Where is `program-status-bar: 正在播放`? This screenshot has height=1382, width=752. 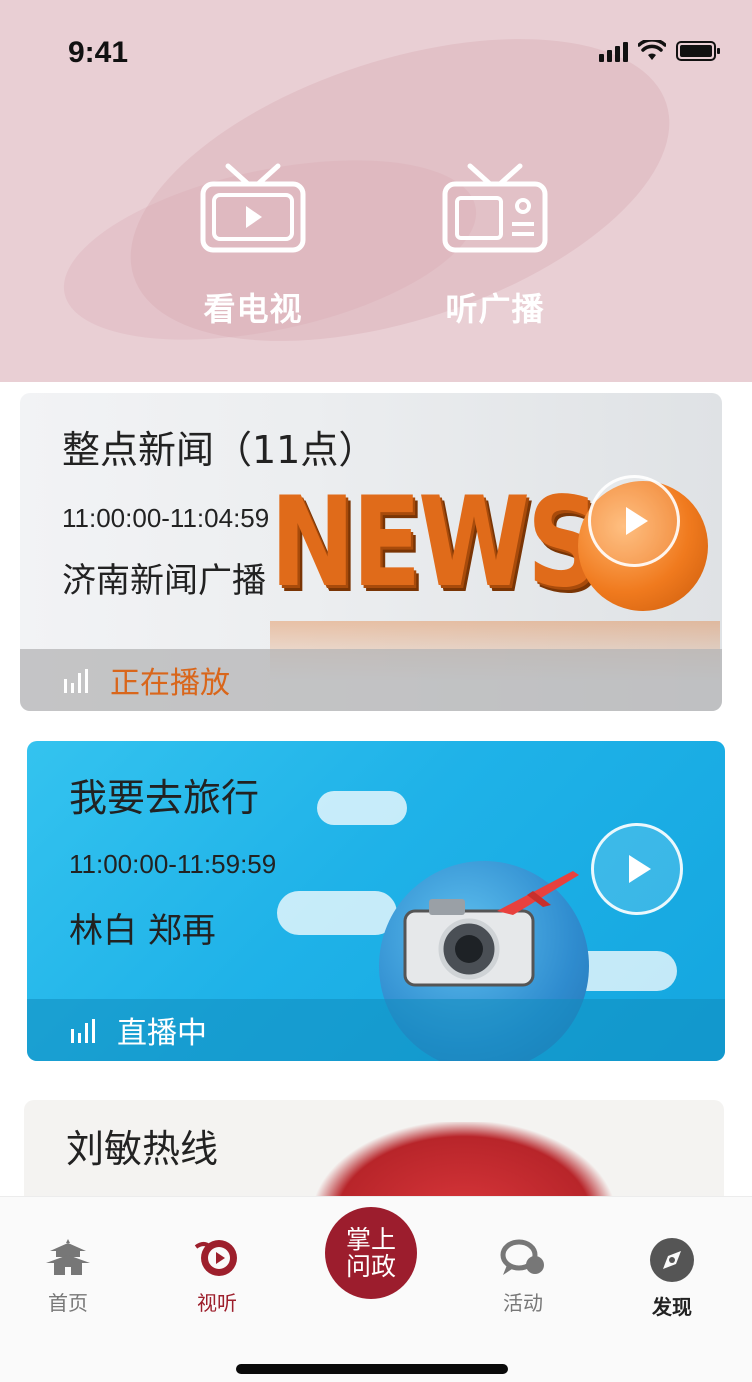 program-status-bar: 正在播放 is located at coordinates (371, 680).